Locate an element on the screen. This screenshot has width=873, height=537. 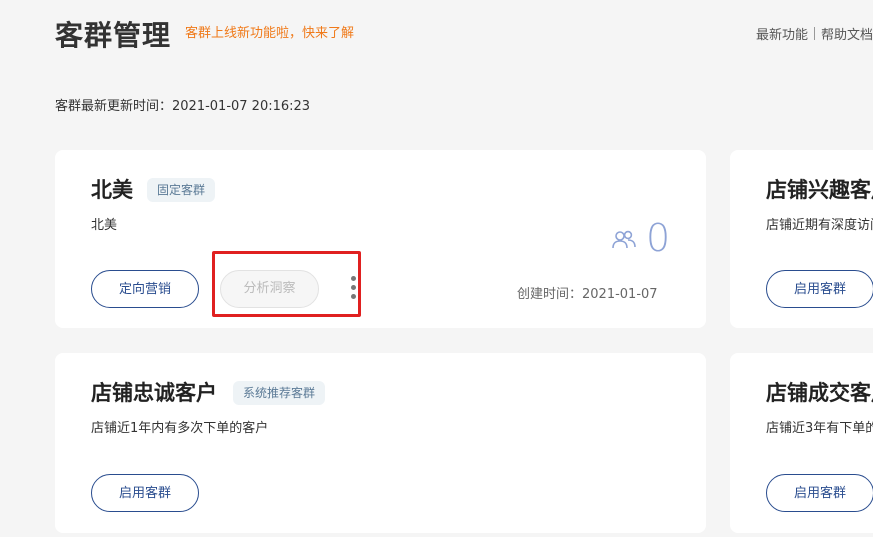
segment-type-tag: 固定客群 is located at coordinates (181, 190).